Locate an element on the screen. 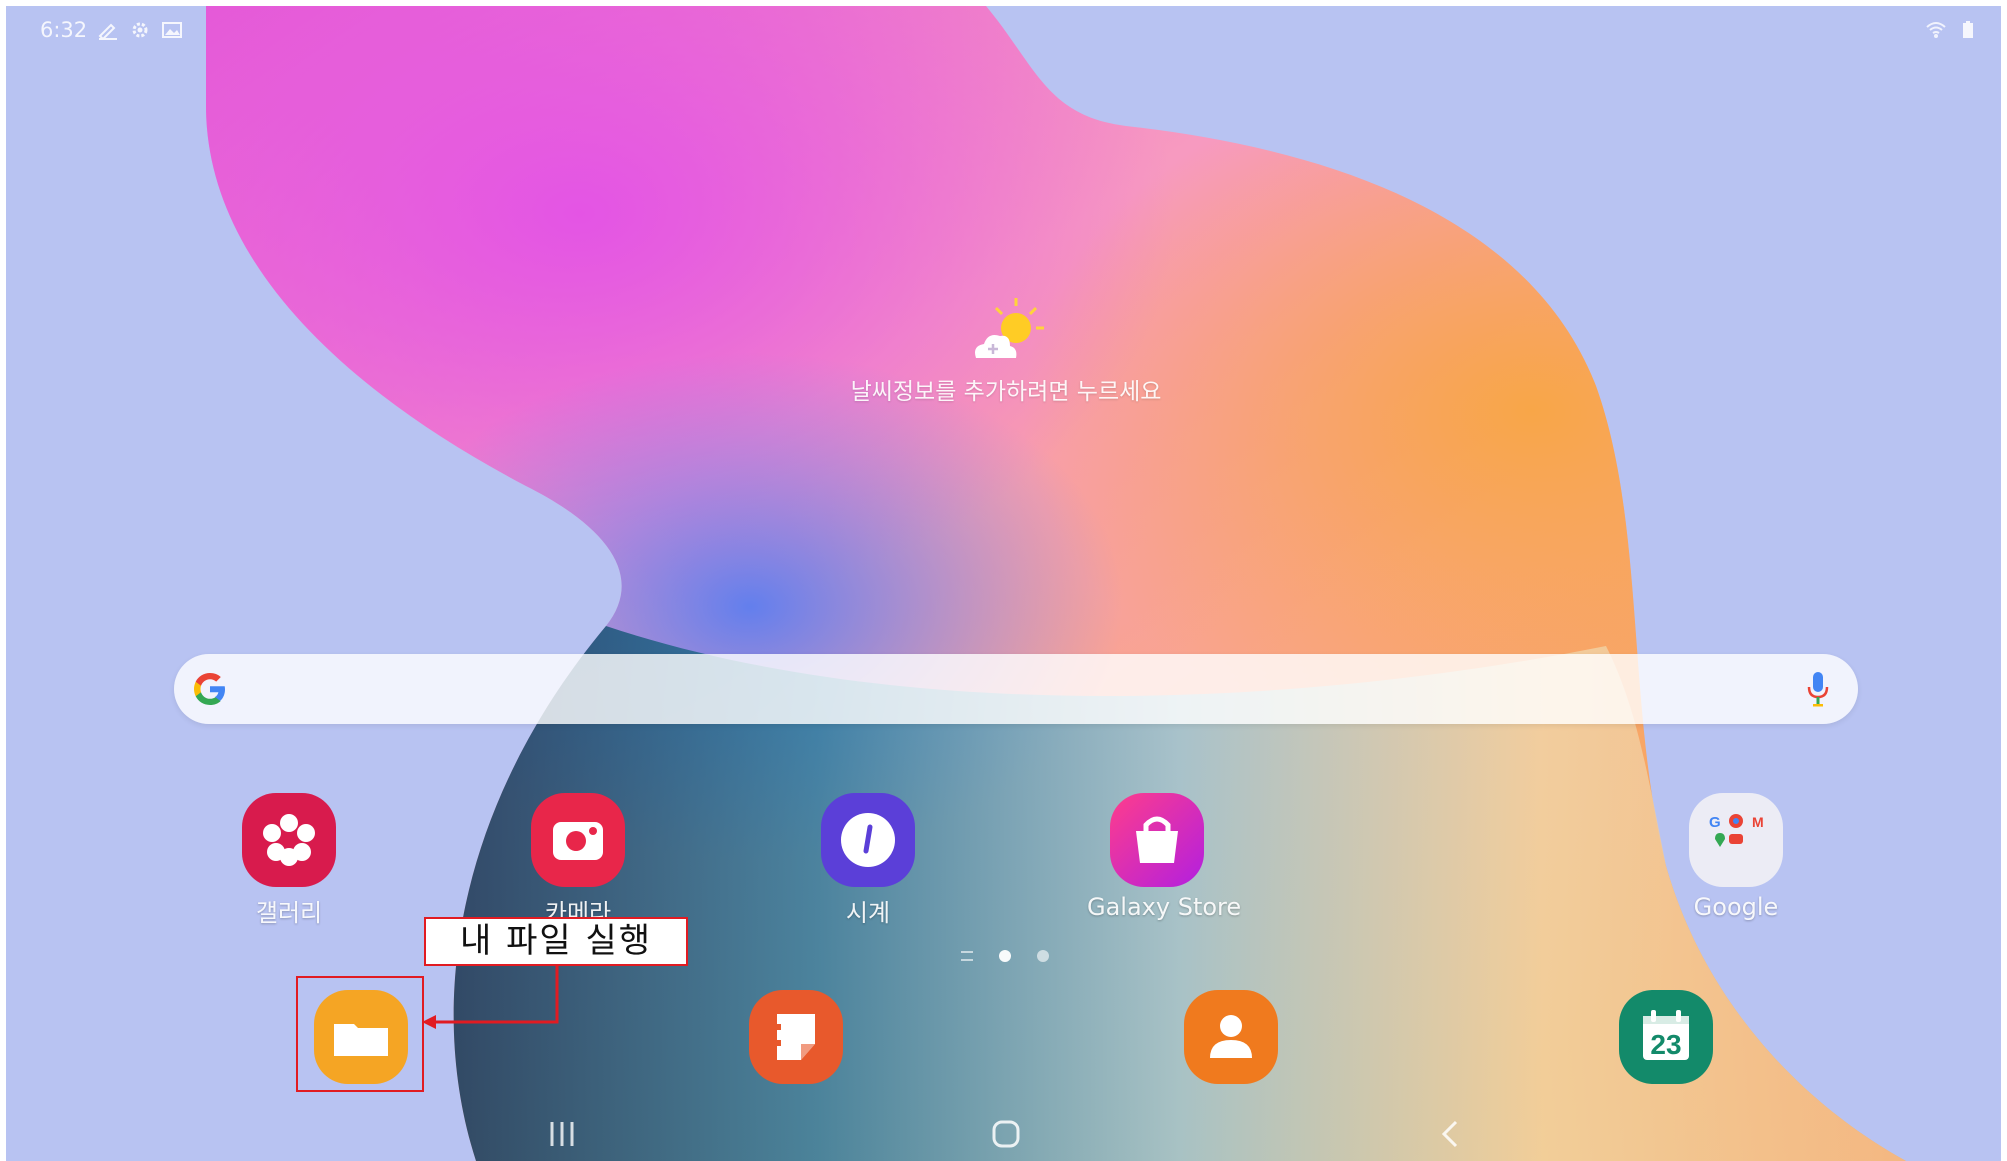  weather-sun-cloud-icon is located at coordinates (1009, 328).